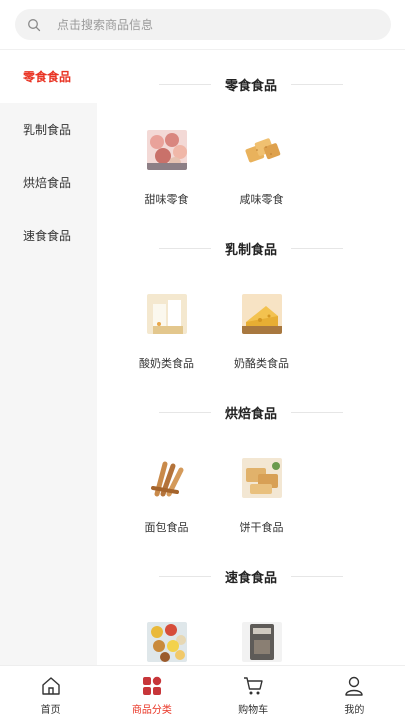 The width and height of the screenshot is (405, 720). I want to click on section-instant: 速食食品, so click(251, 603).